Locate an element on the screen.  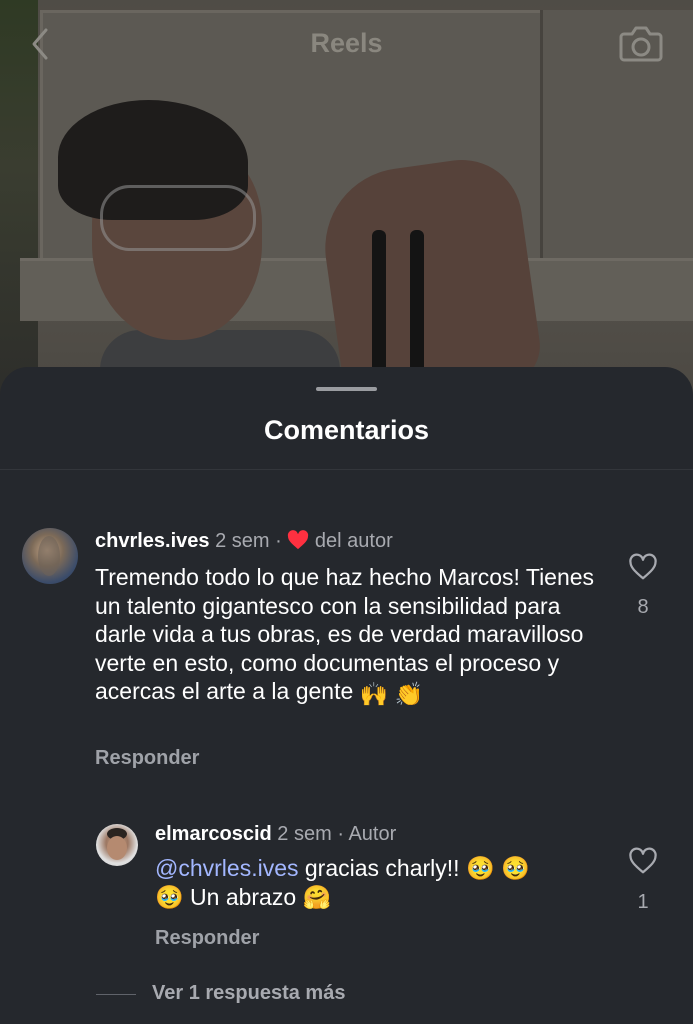
video-person-glasses is located at coordinates (178, 218).